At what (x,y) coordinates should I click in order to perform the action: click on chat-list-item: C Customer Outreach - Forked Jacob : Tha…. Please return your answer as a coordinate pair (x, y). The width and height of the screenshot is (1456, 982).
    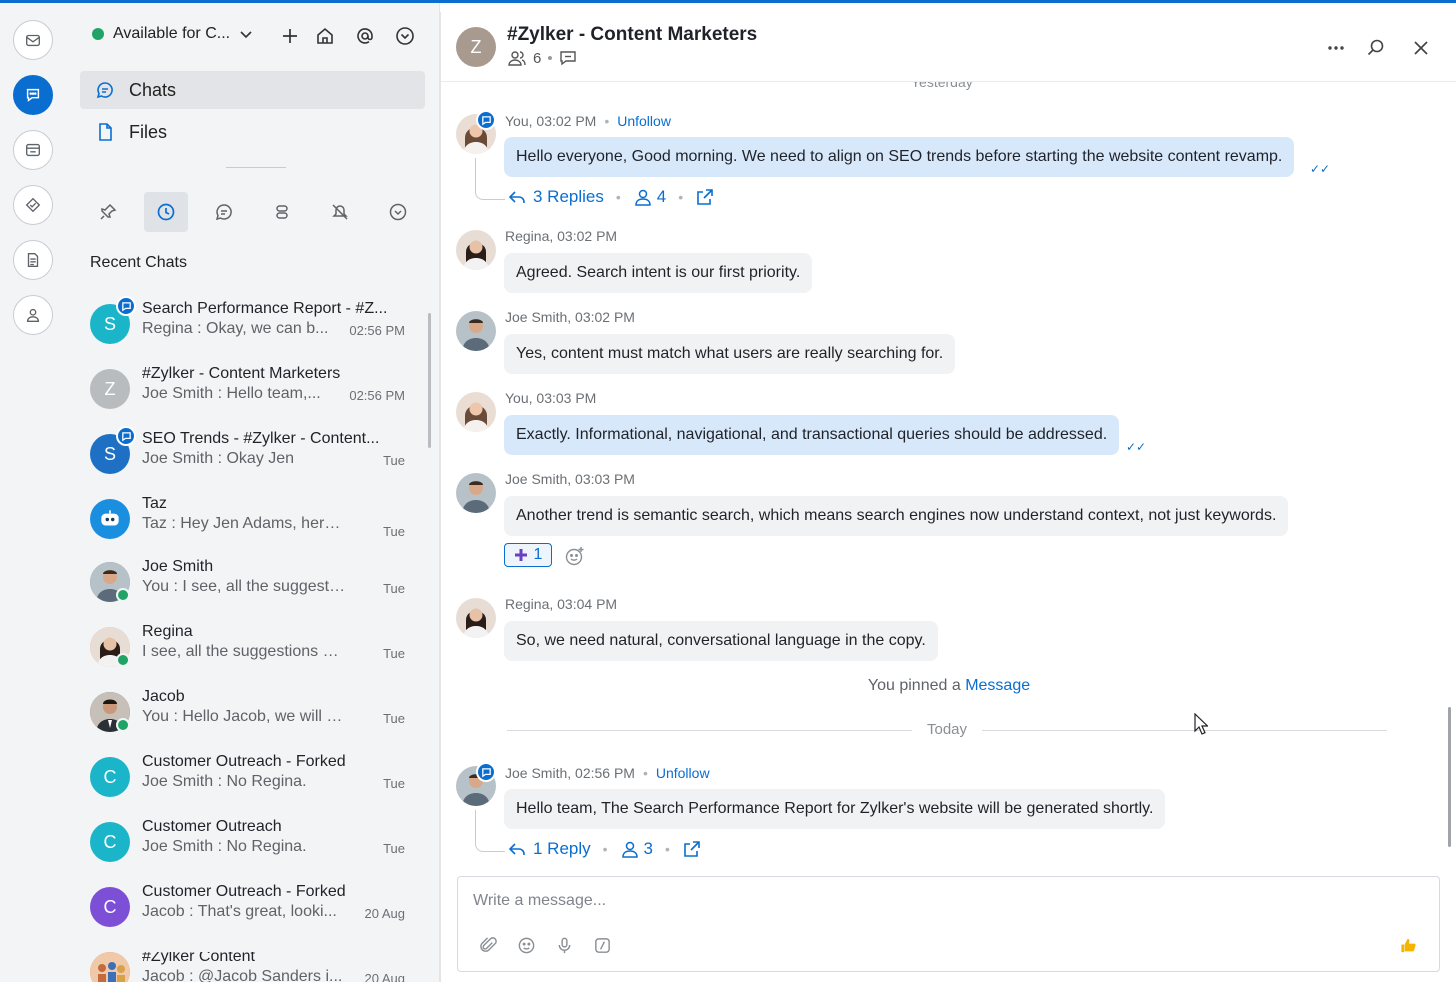
    Looking at the image, I should click on (250, 915).